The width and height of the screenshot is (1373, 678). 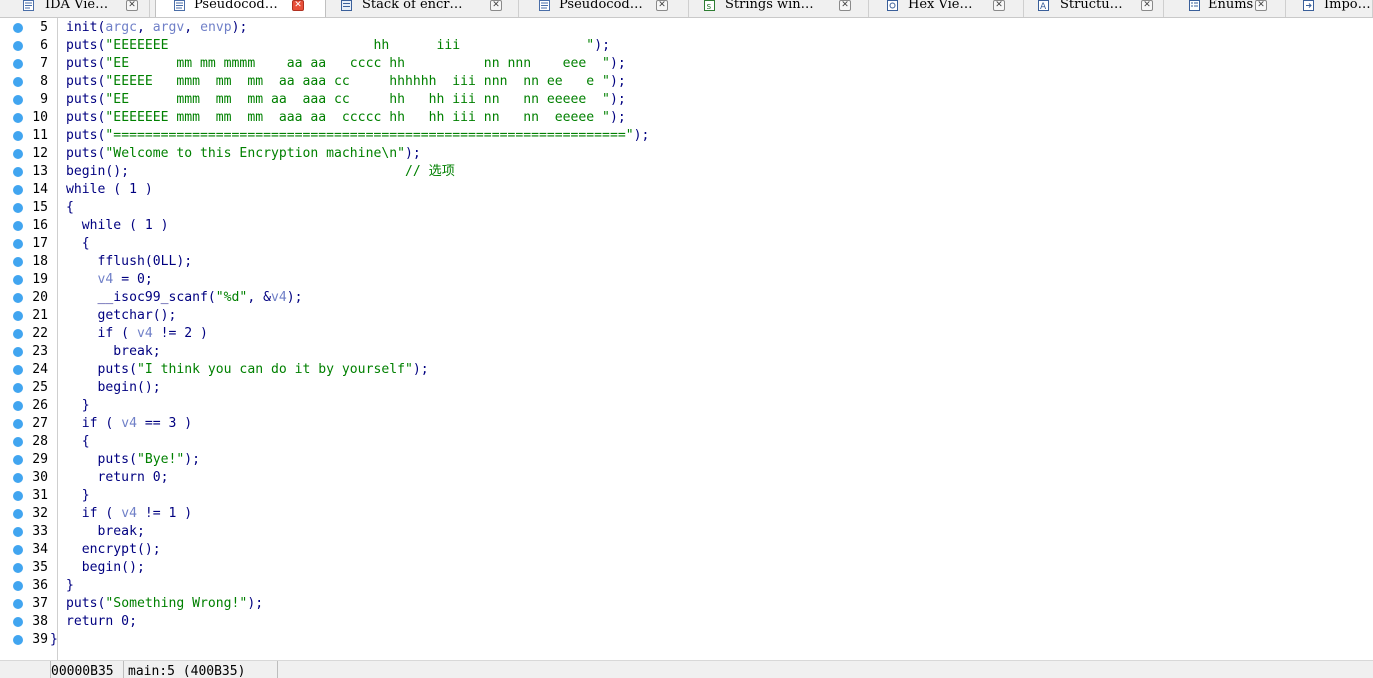 What do you see at coordinates (1094, 8) in the screenshot?
I see `tab-7: A Structu… ✕` at bounding box center [1094, 8].